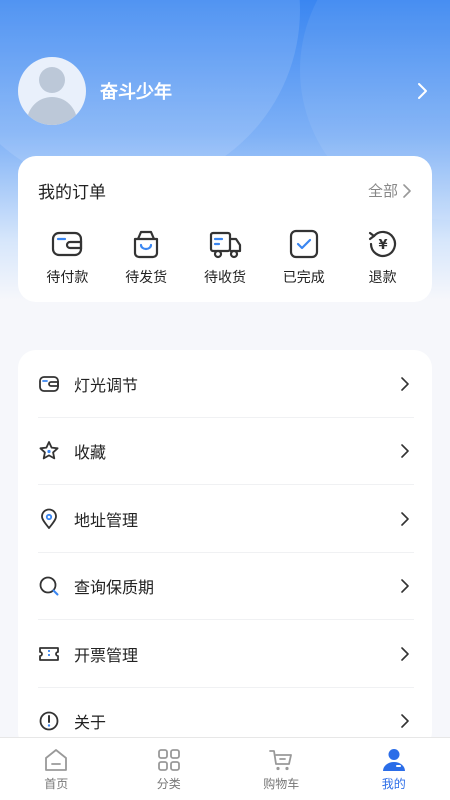 This screenshot has width=450, height=800. Describe the element at coordinates (56, 784) in the screenshot. I see `tab-label: 首页` at that location.